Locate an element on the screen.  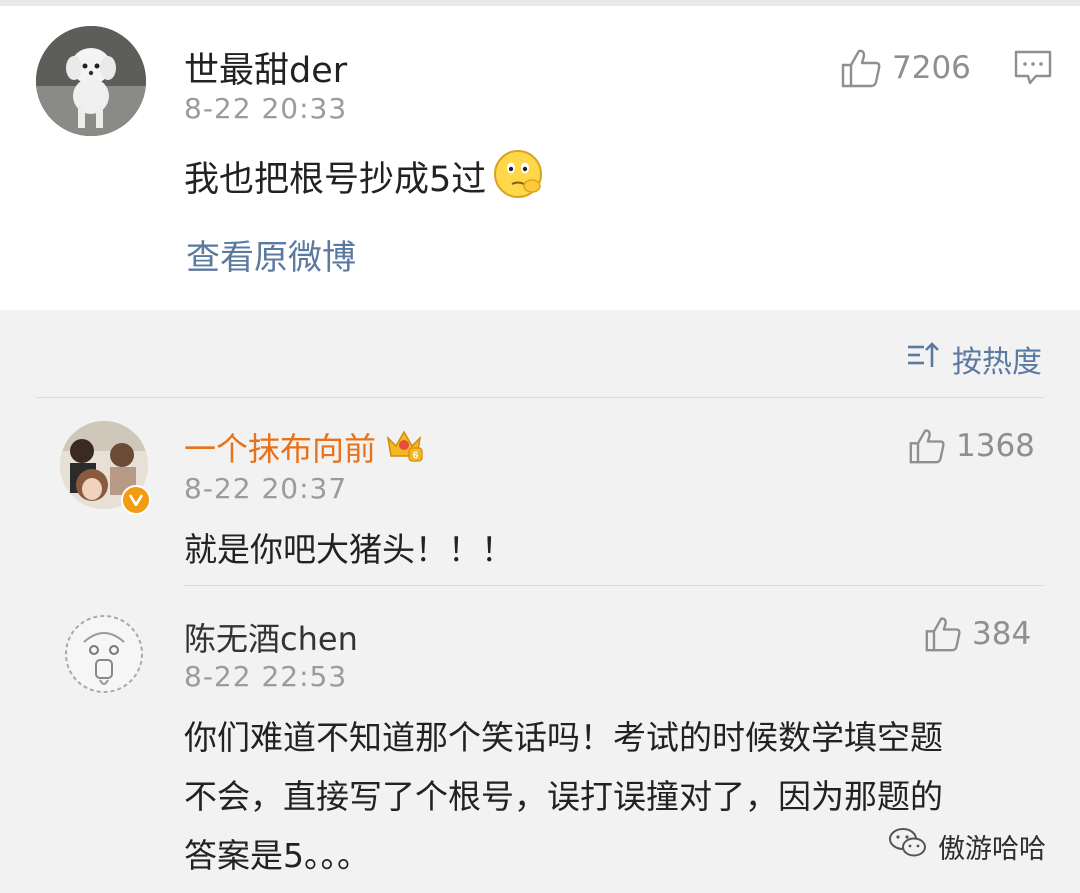
poodle-avatar-image is located at coordinates (91, 81).